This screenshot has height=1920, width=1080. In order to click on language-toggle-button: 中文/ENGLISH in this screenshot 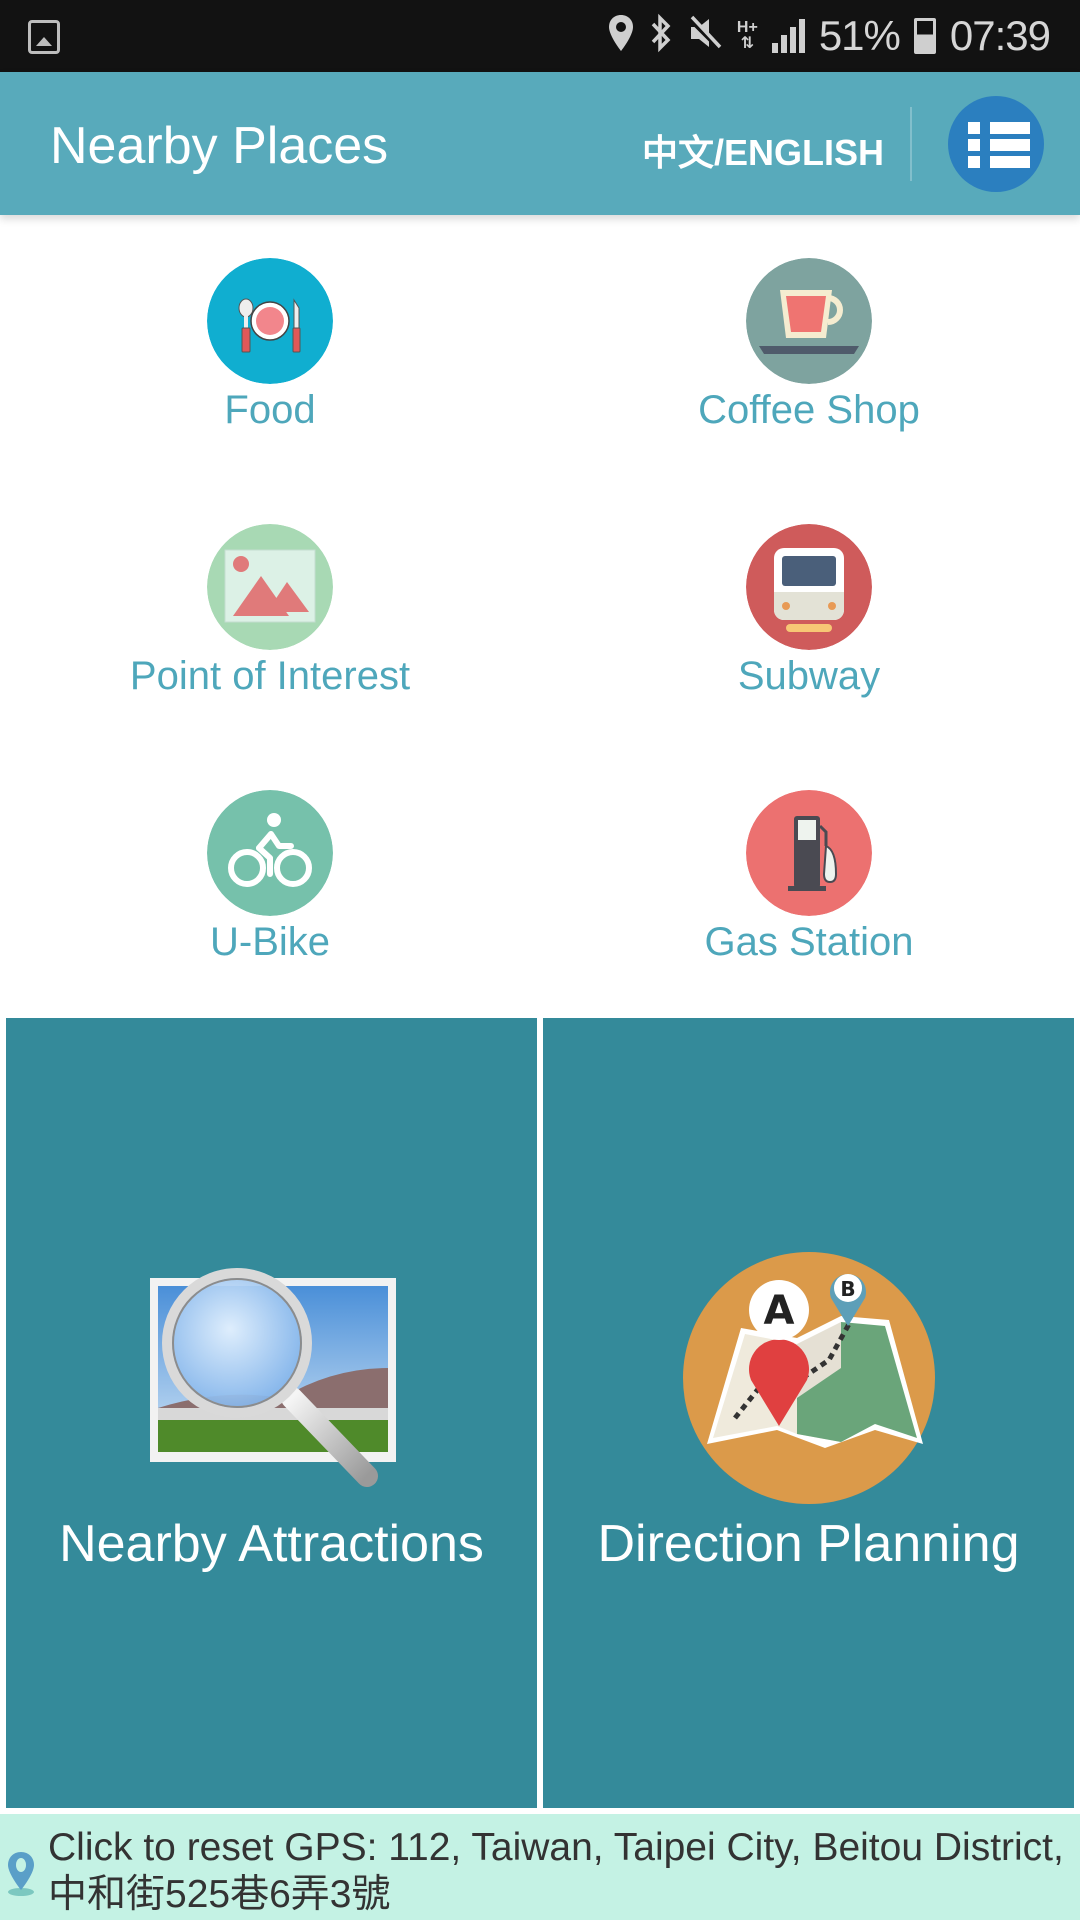, I will do `click(763, 150)`.